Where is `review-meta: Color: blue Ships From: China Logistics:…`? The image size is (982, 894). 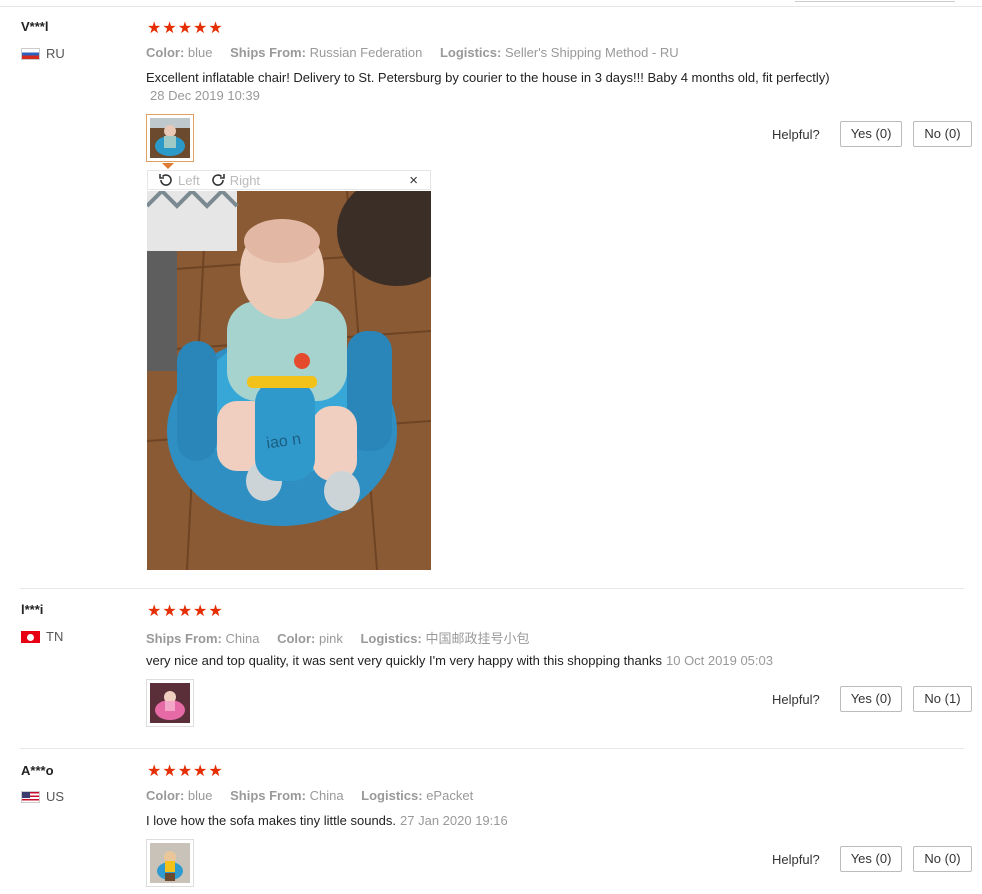 review-meta: Color: blue Ships From: China Logistics:… is located at coordinates (316, 795).